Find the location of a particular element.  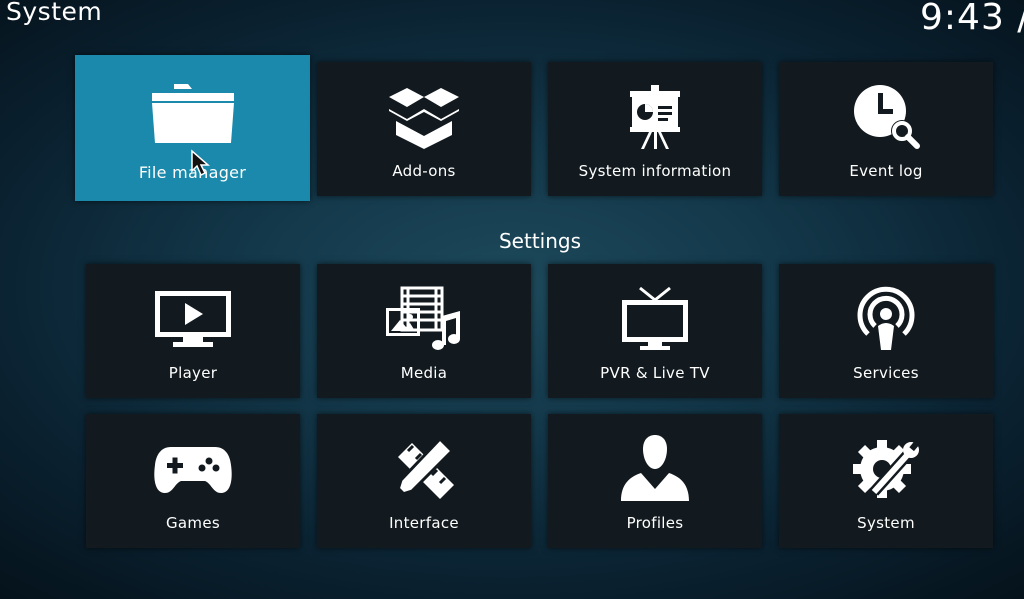

tile-label: Event log is located at coordinates (886, 171).